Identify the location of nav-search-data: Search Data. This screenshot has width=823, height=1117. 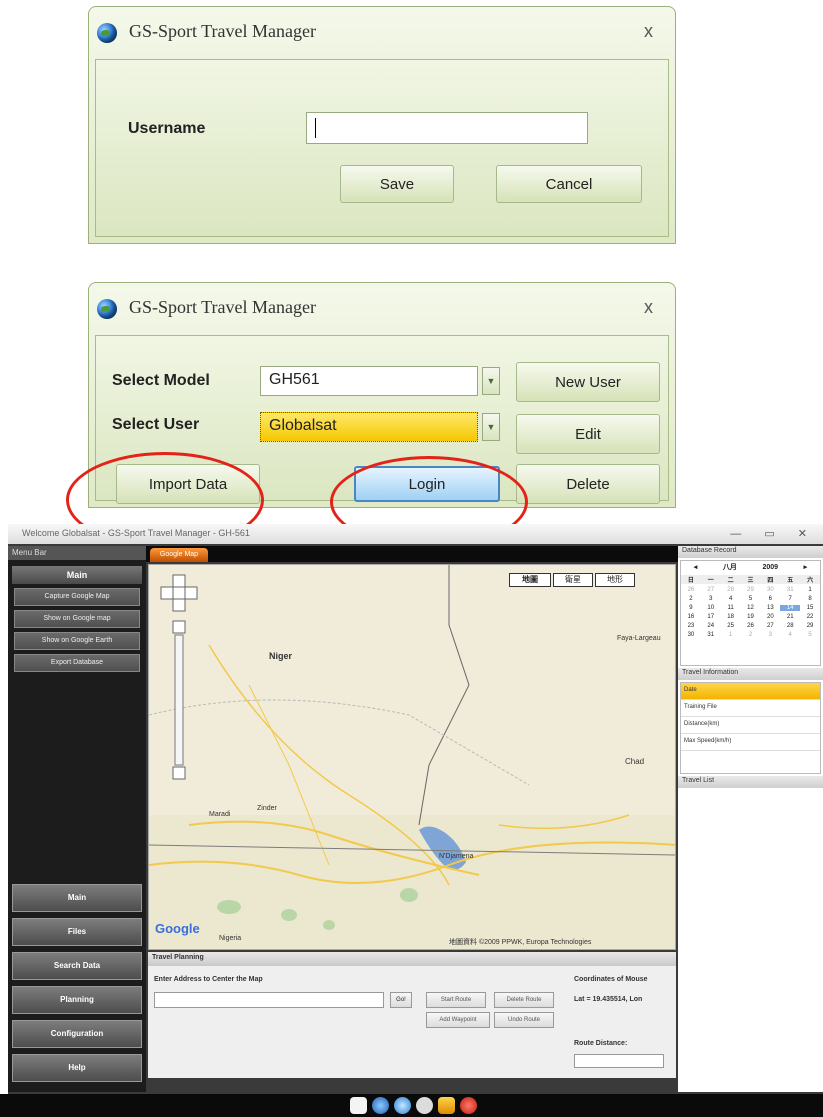
(77, 966).